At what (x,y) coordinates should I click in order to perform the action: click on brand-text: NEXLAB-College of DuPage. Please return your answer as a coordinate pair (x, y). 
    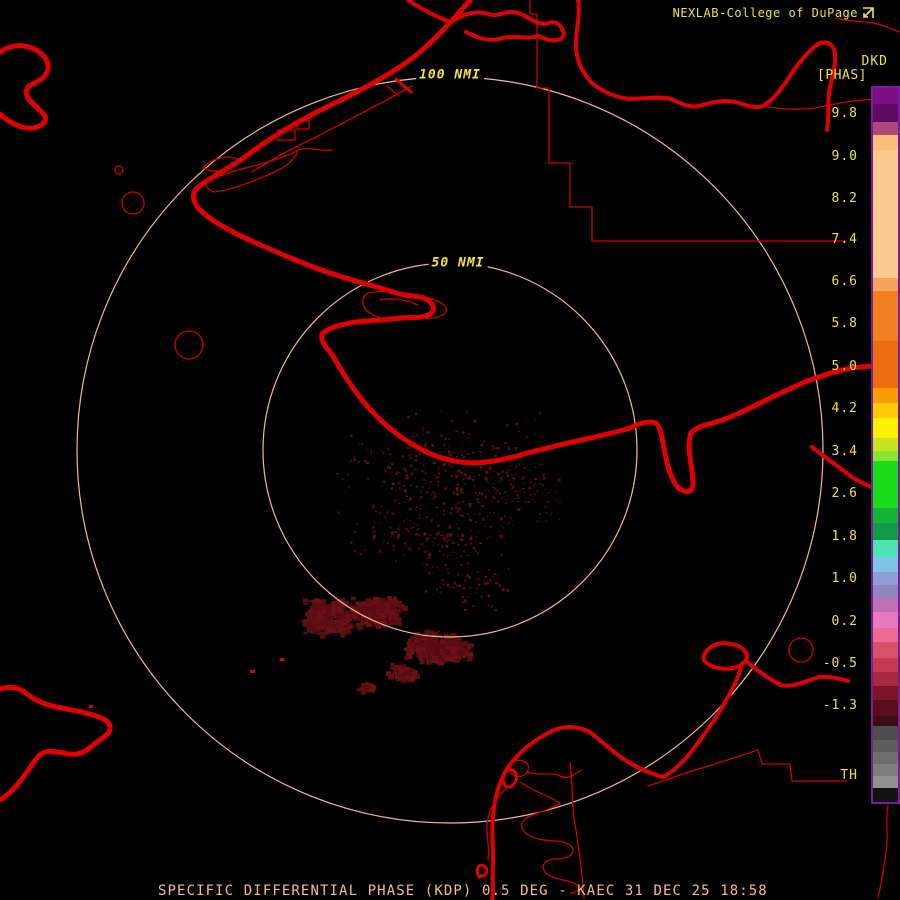
    Looking at the image, I should click on (765, 13).